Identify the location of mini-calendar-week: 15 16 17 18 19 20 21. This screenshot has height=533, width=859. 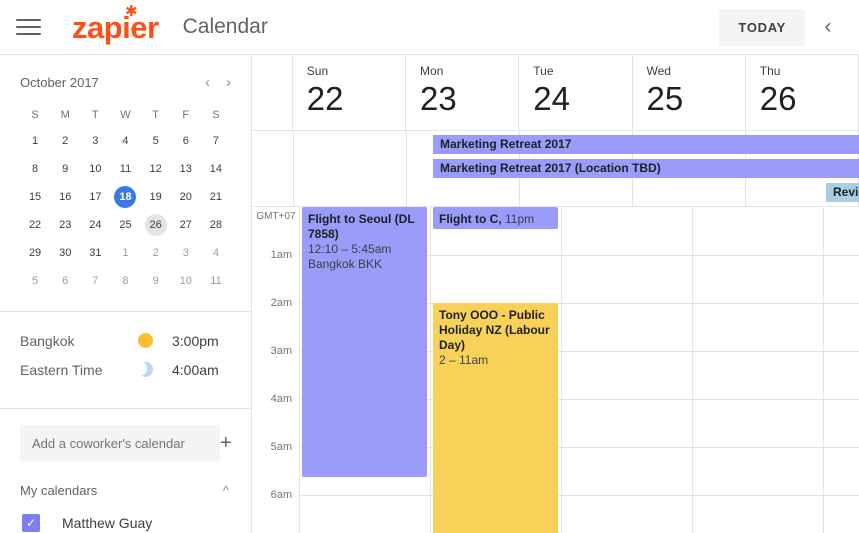
(125, 197).